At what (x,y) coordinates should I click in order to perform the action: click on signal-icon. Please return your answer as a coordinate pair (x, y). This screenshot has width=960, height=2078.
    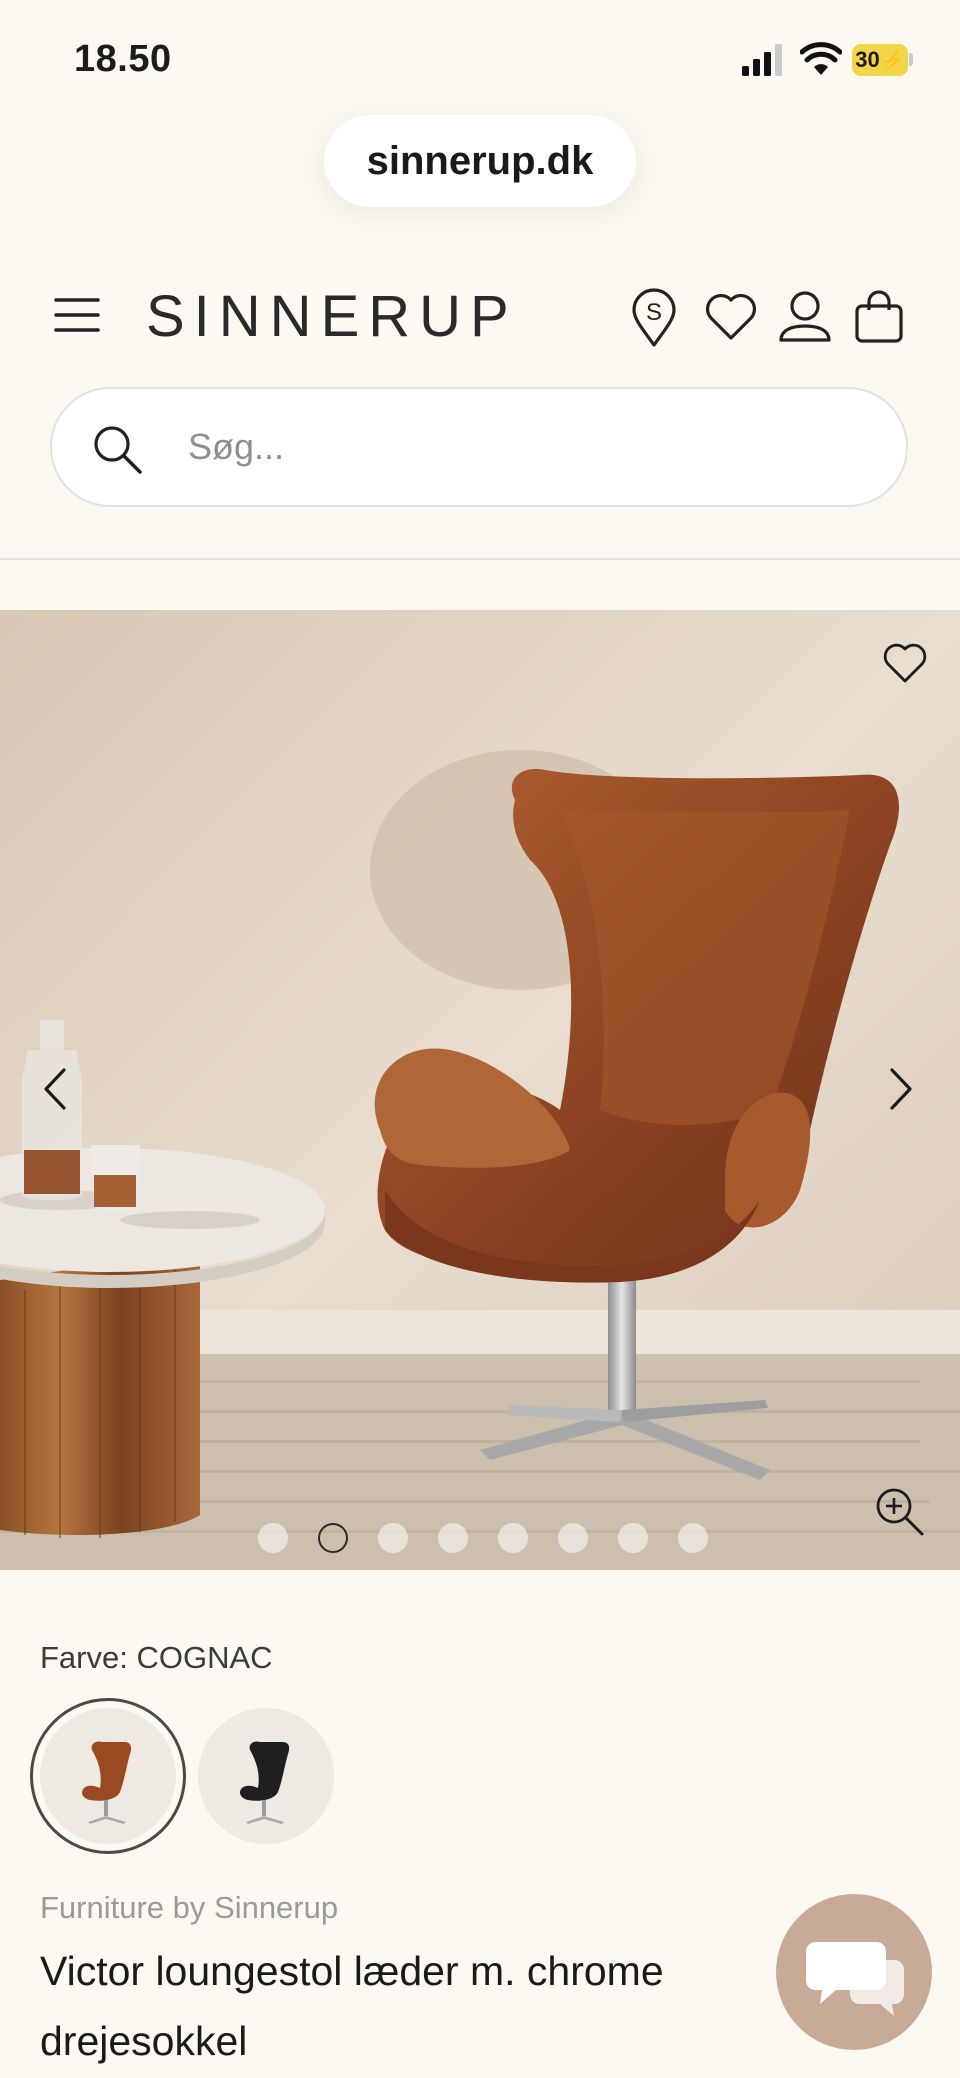
    Looking at the image, I should click on (762, 60).